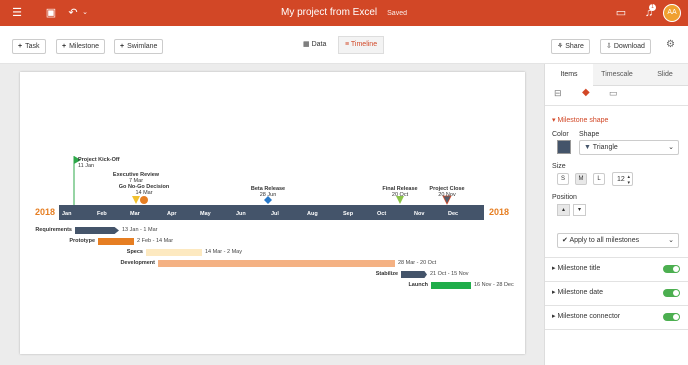 The image size is (688, 365). Describe the element at coordinates (144, 200) in the screenshot. I see `milestone-circle-icon` at that location.